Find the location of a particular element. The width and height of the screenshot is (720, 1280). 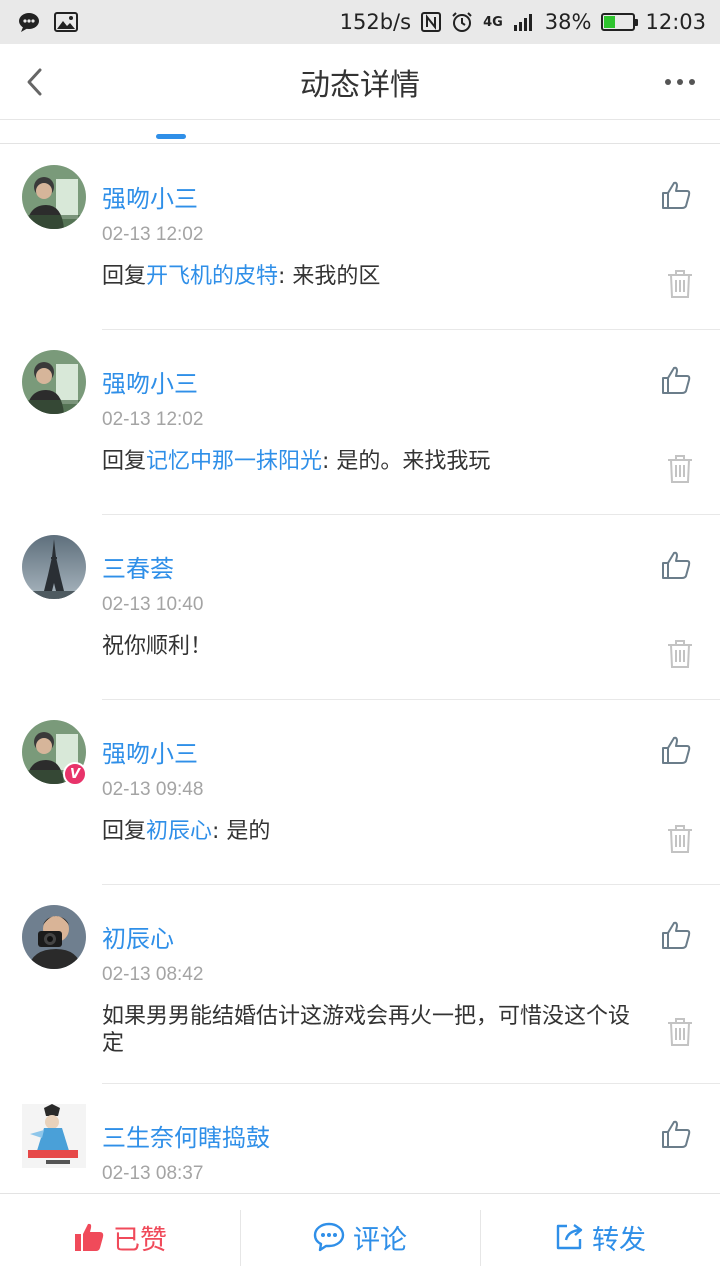

image-notification-icon is located at coordinates (66, 22).